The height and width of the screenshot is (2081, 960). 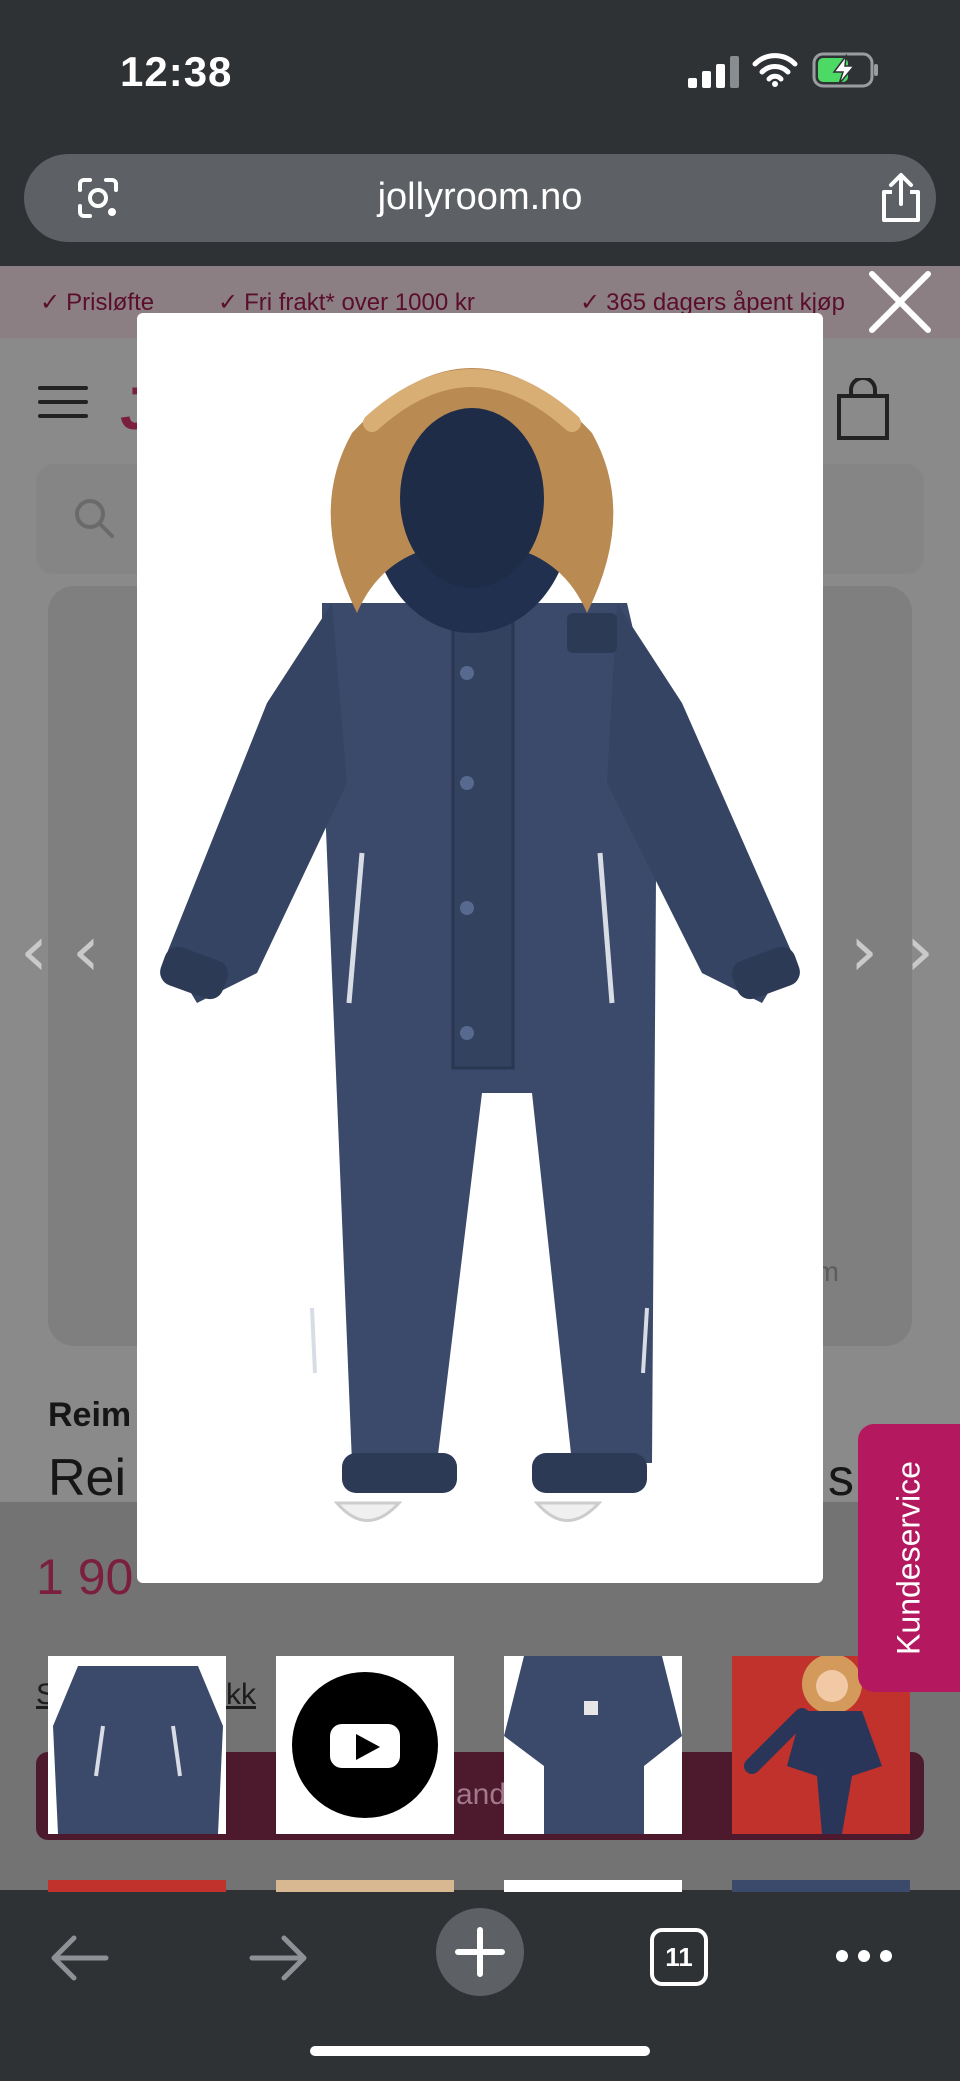 I want to click on youtube-icon, so click(x=365, y=1745).